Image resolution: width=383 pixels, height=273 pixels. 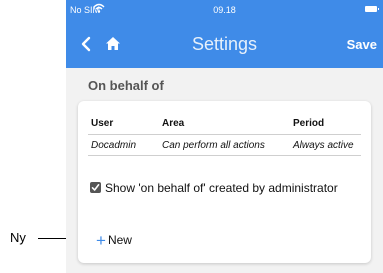 I want to click on status-bar: No SIM 09.18, so click(x=224, y=10).